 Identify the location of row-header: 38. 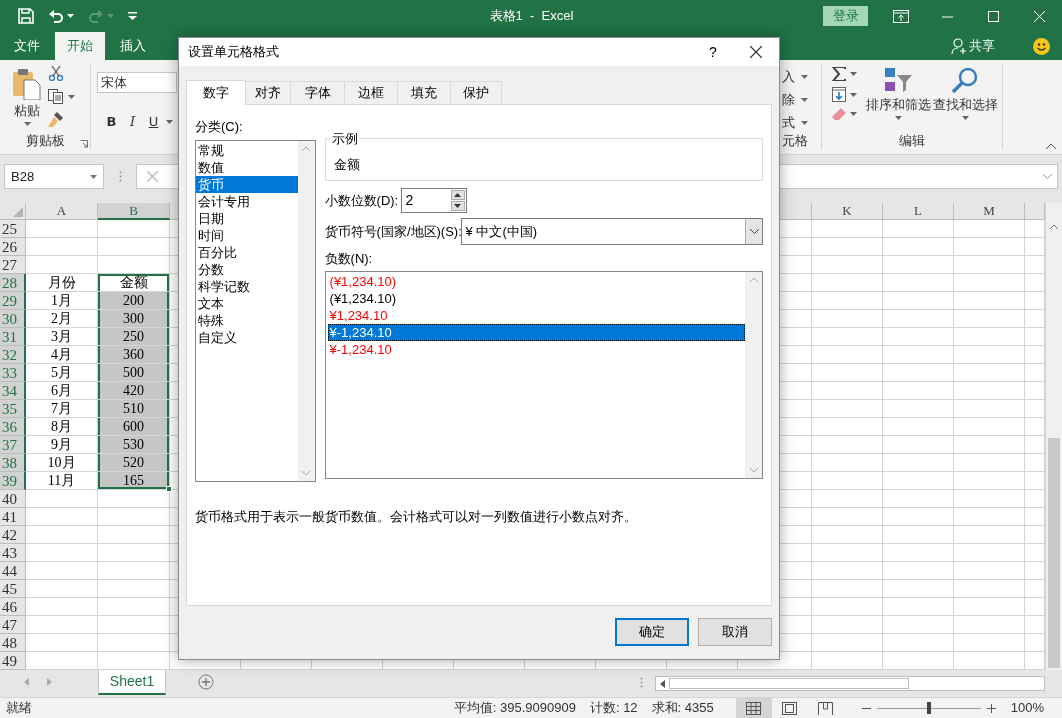
(13, 463).